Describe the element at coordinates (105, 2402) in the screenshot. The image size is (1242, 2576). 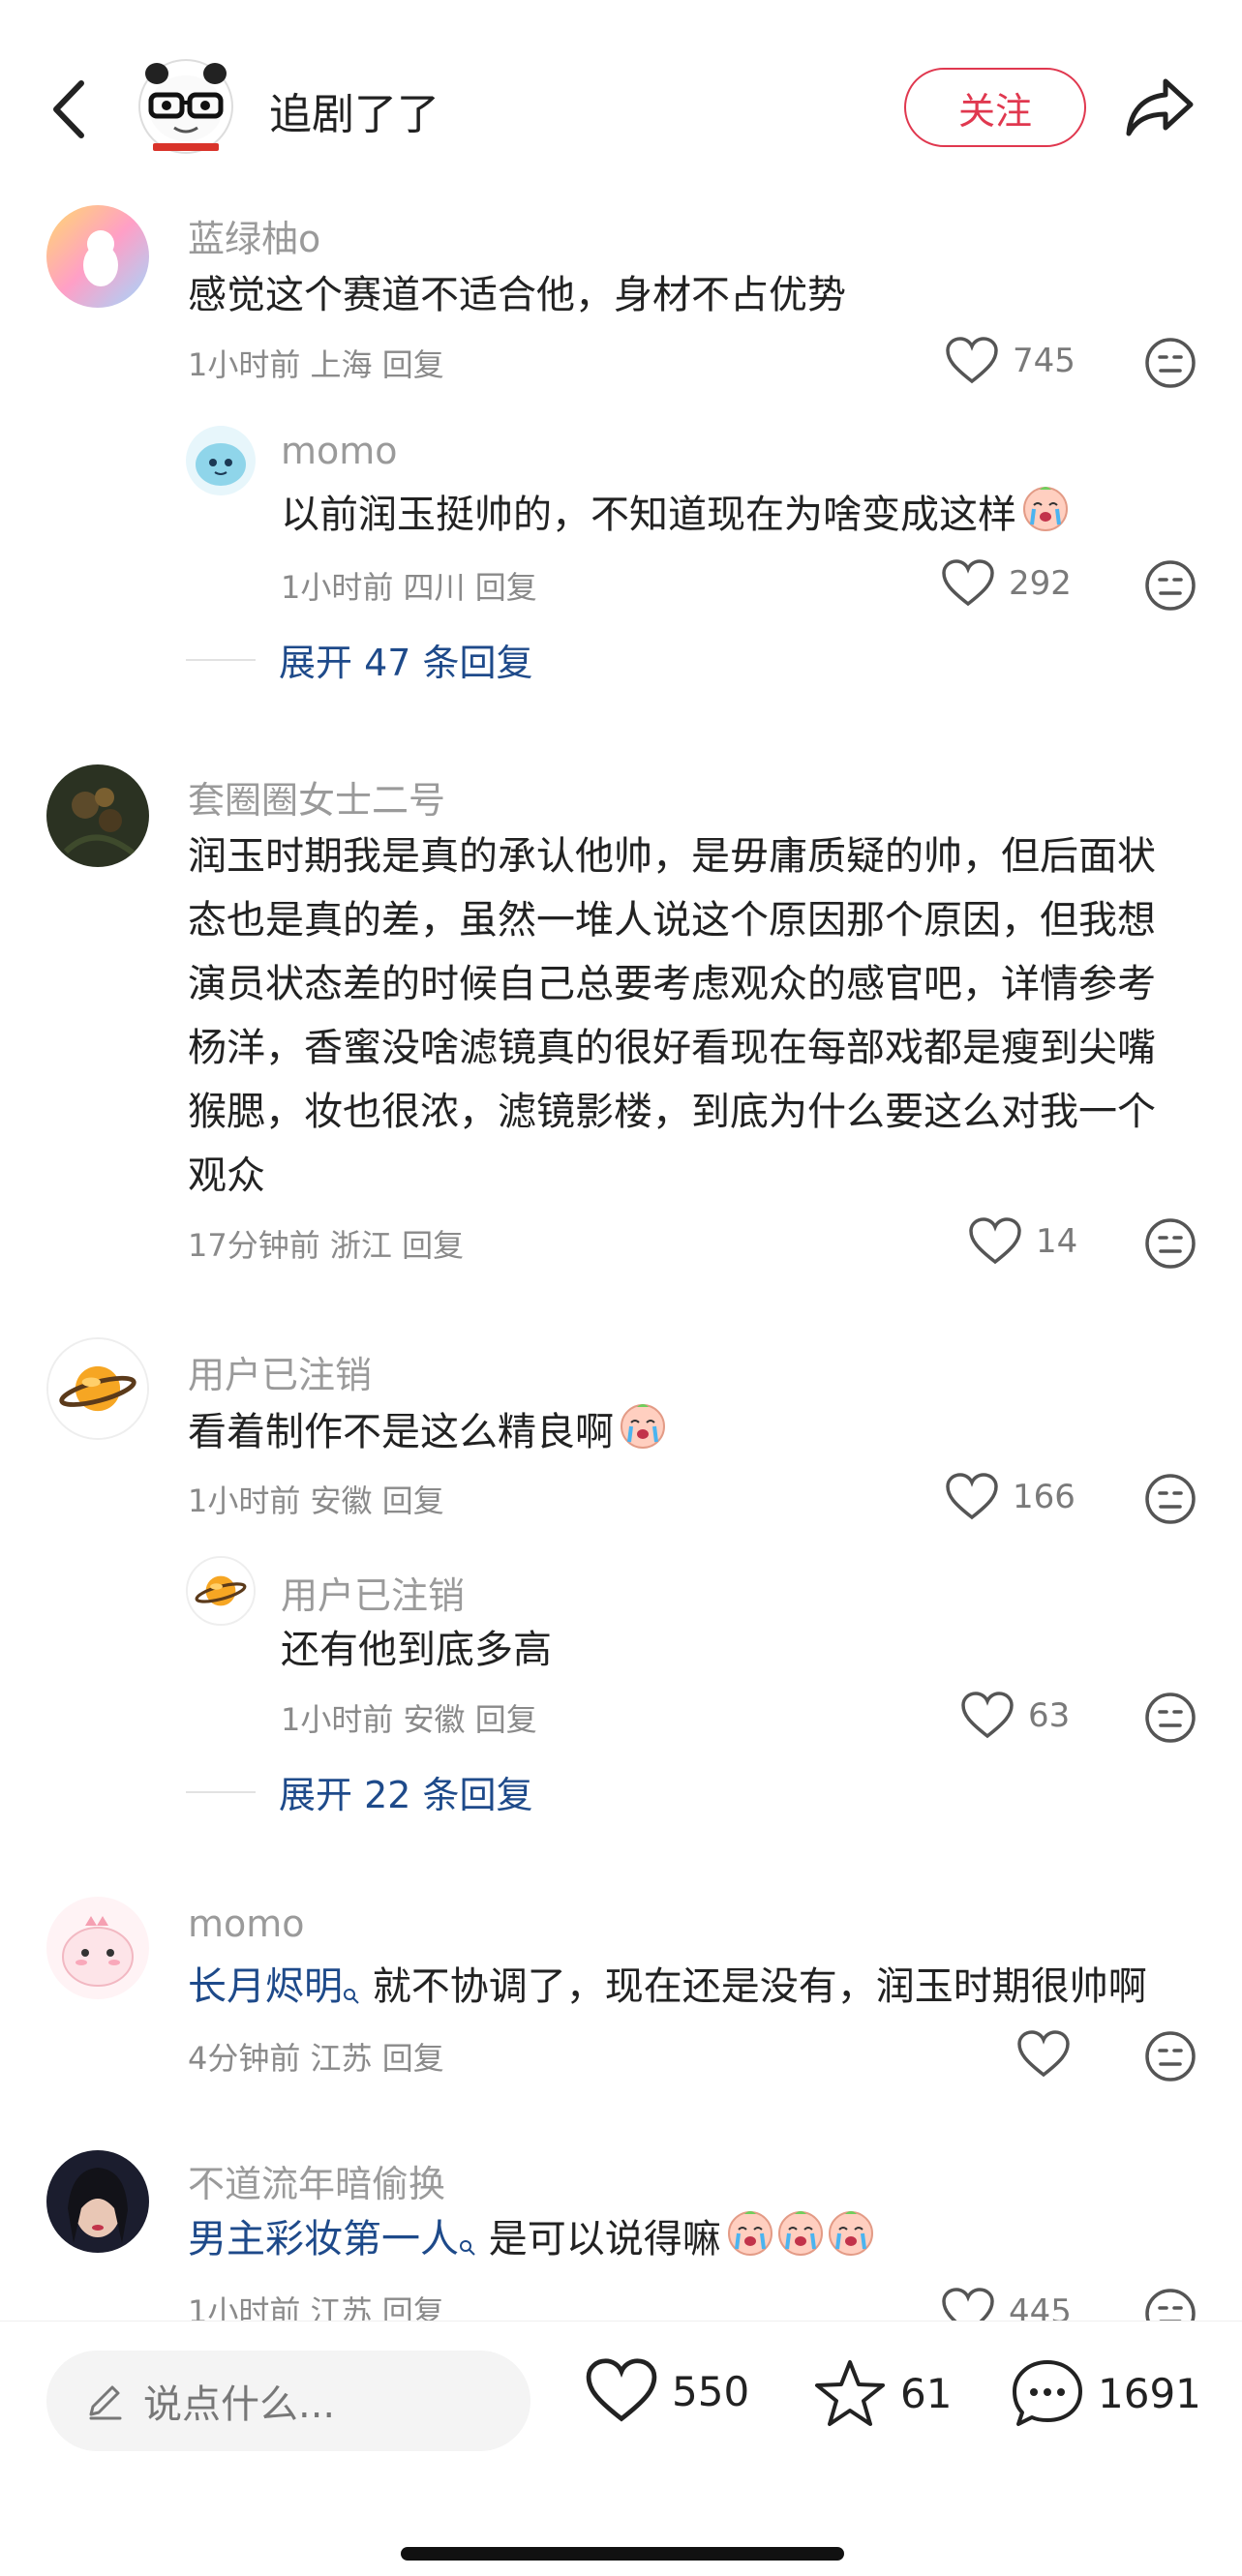
I see `pencil-icon` at that location.